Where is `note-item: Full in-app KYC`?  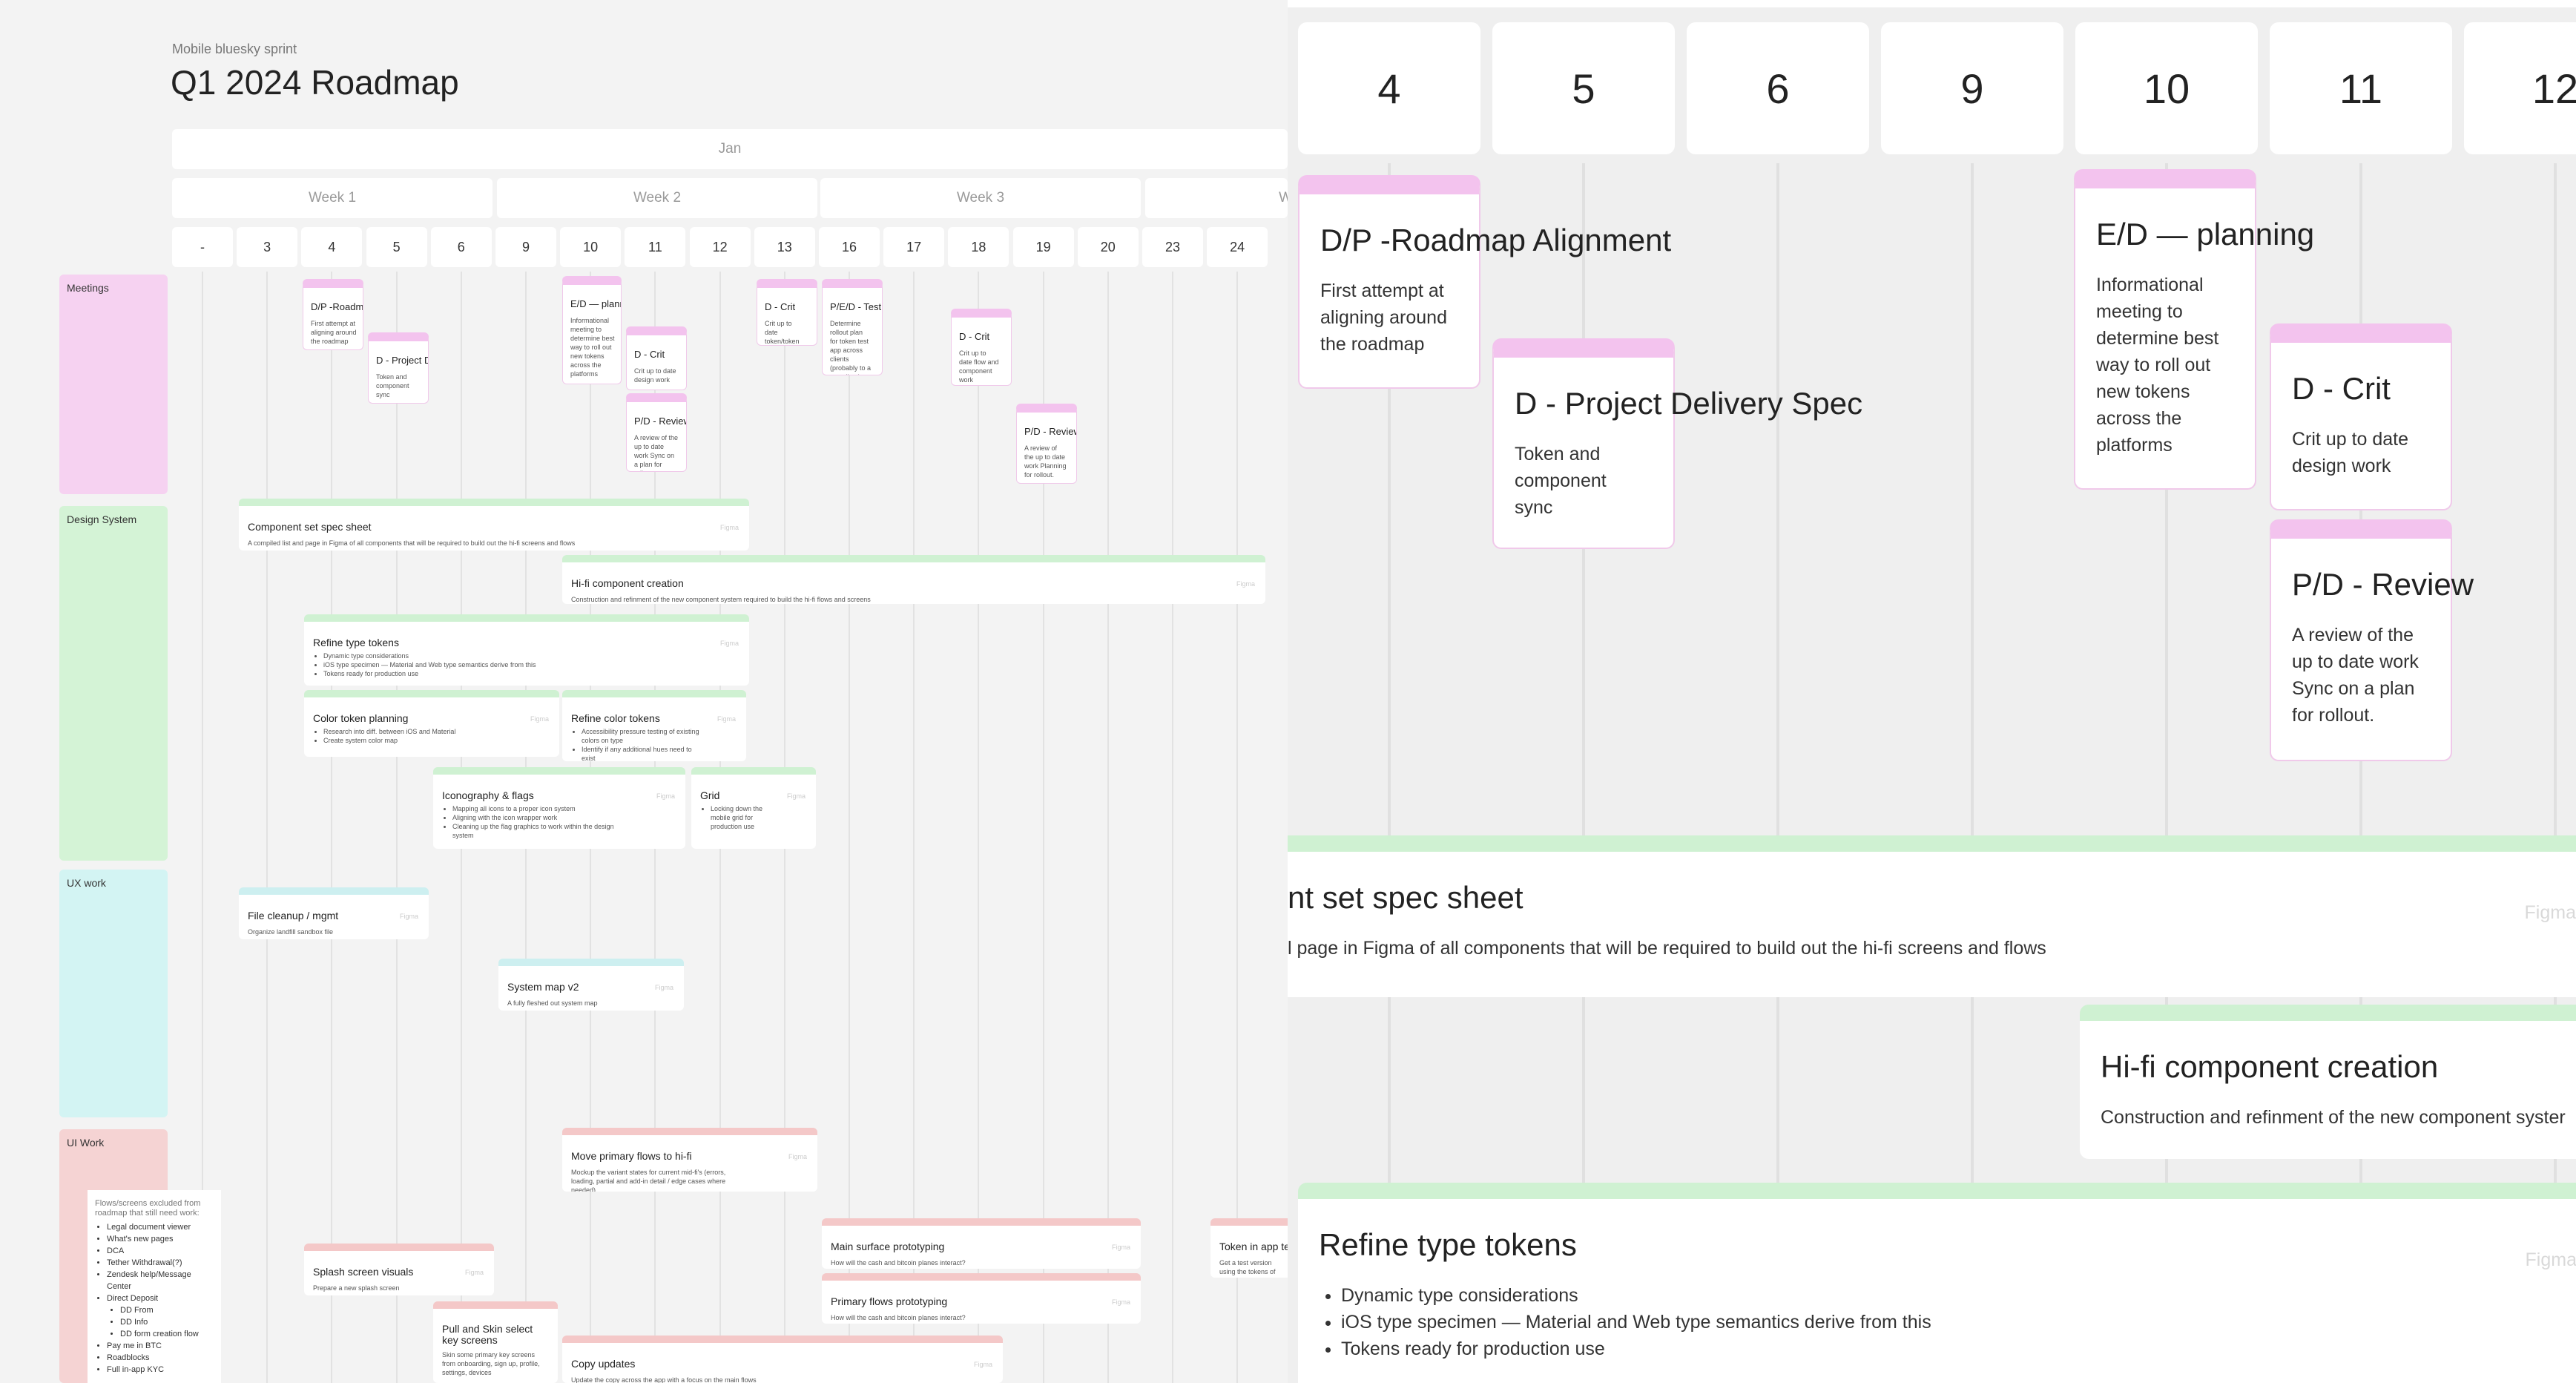
note-item: Full in-app KYC is located at coordinates (160, 1370).